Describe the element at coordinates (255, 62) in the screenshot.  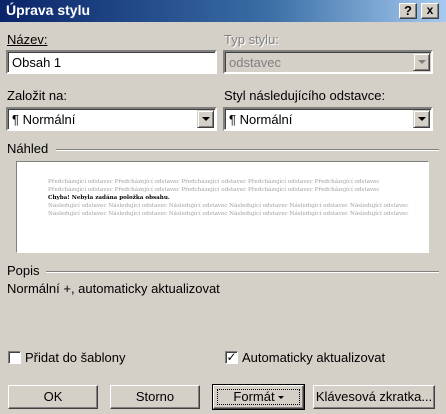
I see `style-type-value: odstavec` at that location.